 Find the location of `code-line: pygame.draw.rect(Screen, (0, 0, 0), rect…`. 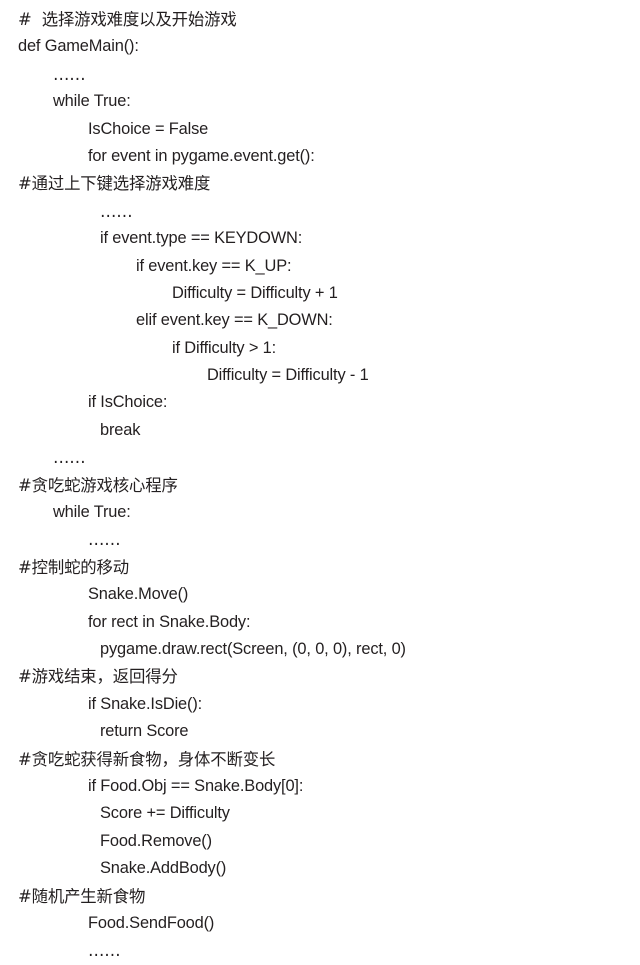

code-line: pygame.draw.rect(Screen, (0, 0, 0), rect… is located at coordinates (253, 648).